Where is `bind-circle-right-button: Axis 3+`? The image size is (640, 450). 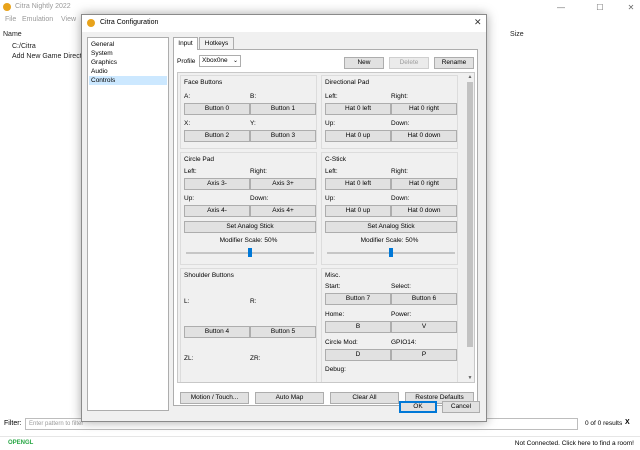
bind-circle-right-button: Axis 3+ is located at coordinates (283, 184).